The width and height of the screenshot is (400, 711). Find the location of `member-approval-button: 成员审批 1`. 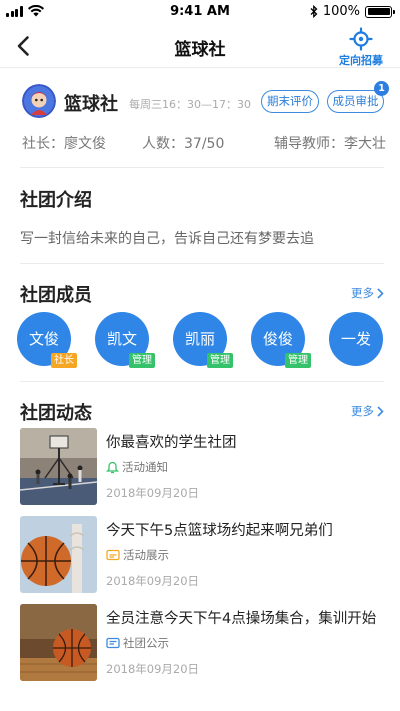

member-approval-button: 成员审批 1 is located at coordinates (358, 97).